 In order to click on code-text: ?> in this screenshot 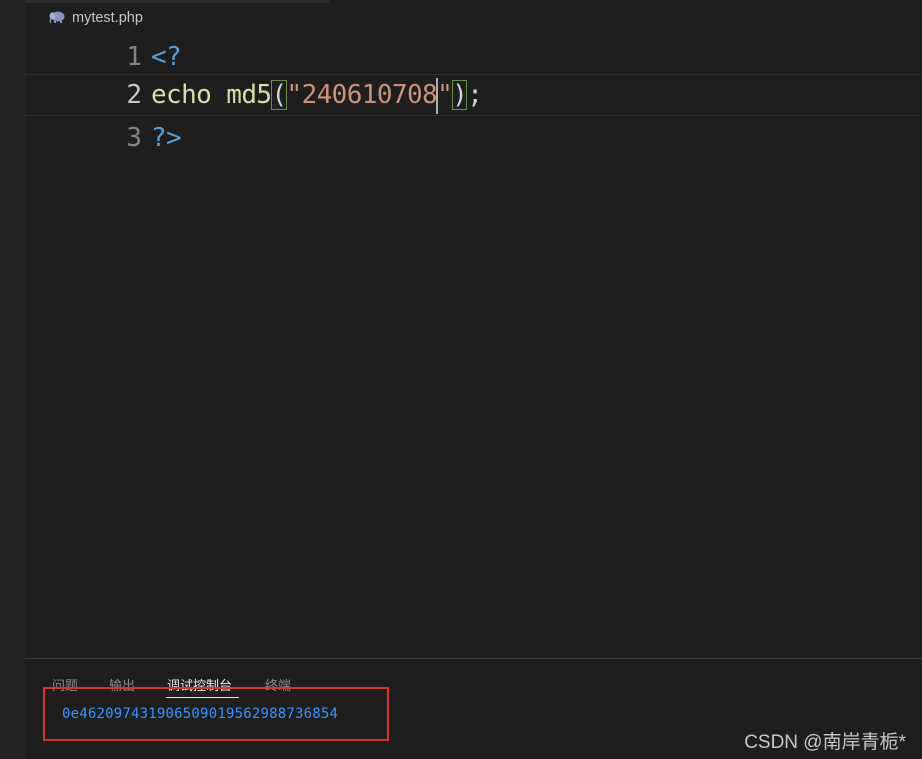, I will do `click(166, 138)`.